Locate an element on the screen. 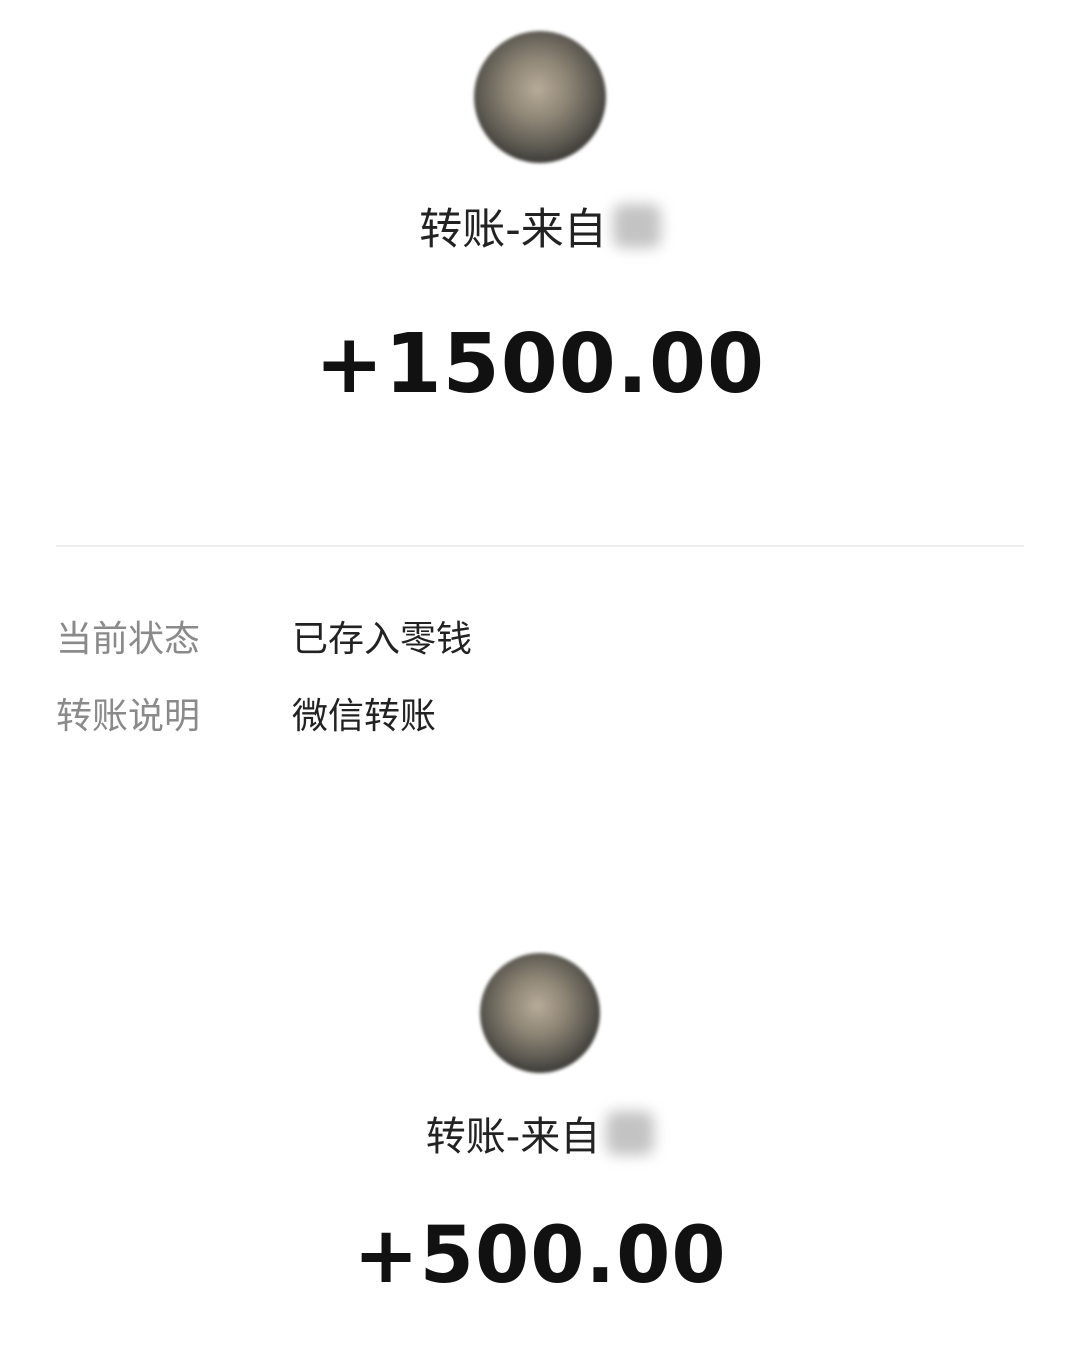  status-label: 当前状态 is located at coordinates (128, 639).